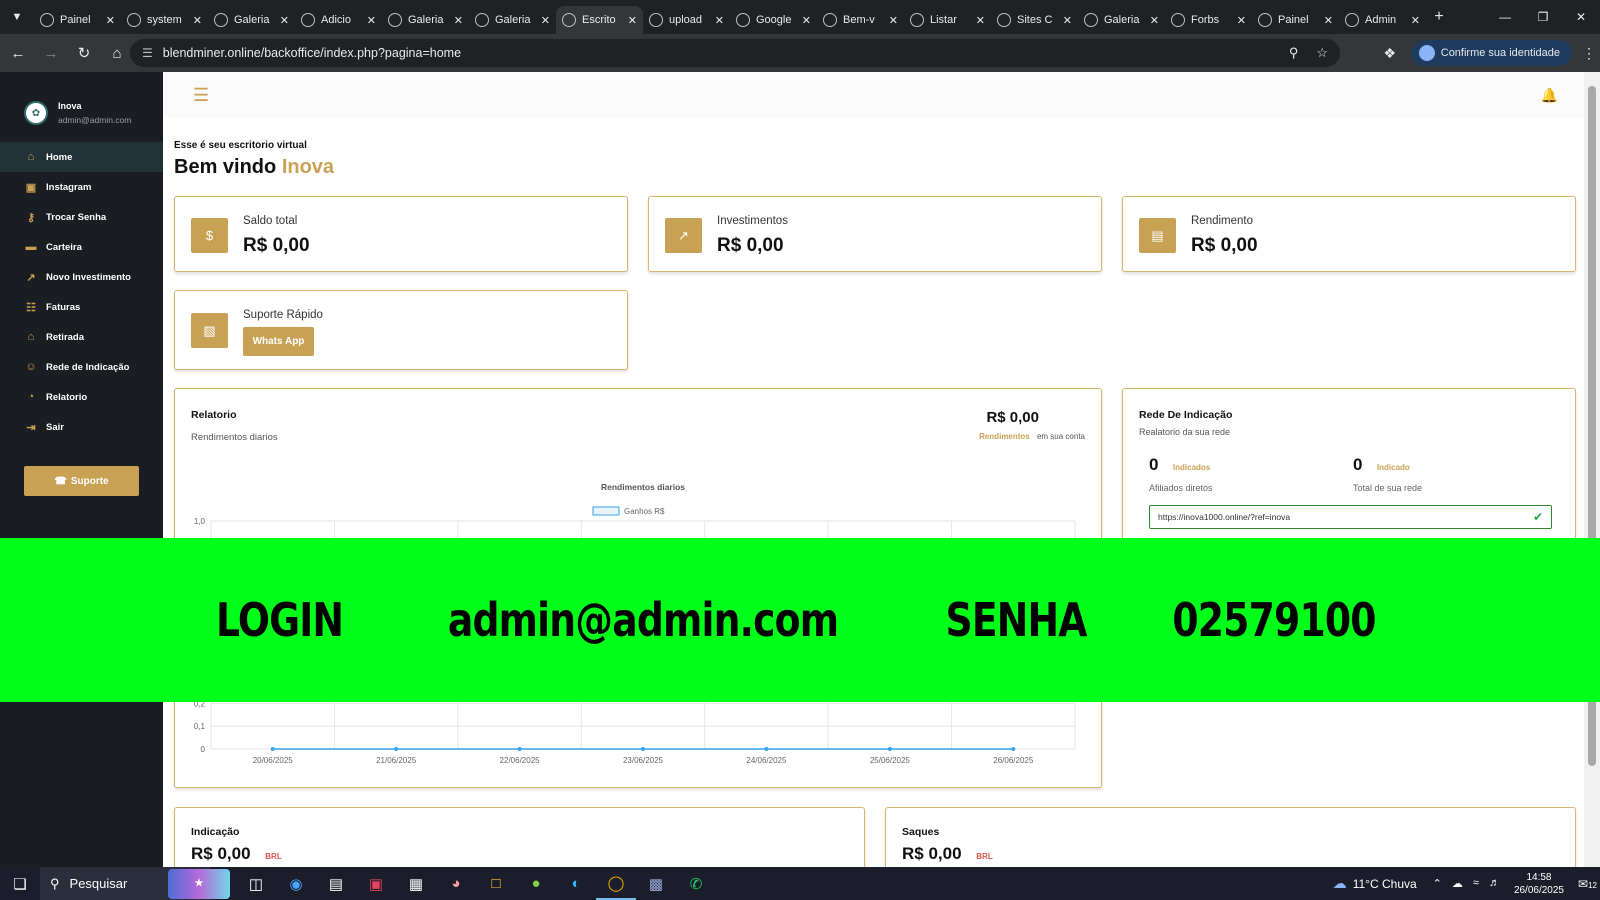  I want to click on file-explorer-icon: □, so click(496, 883).